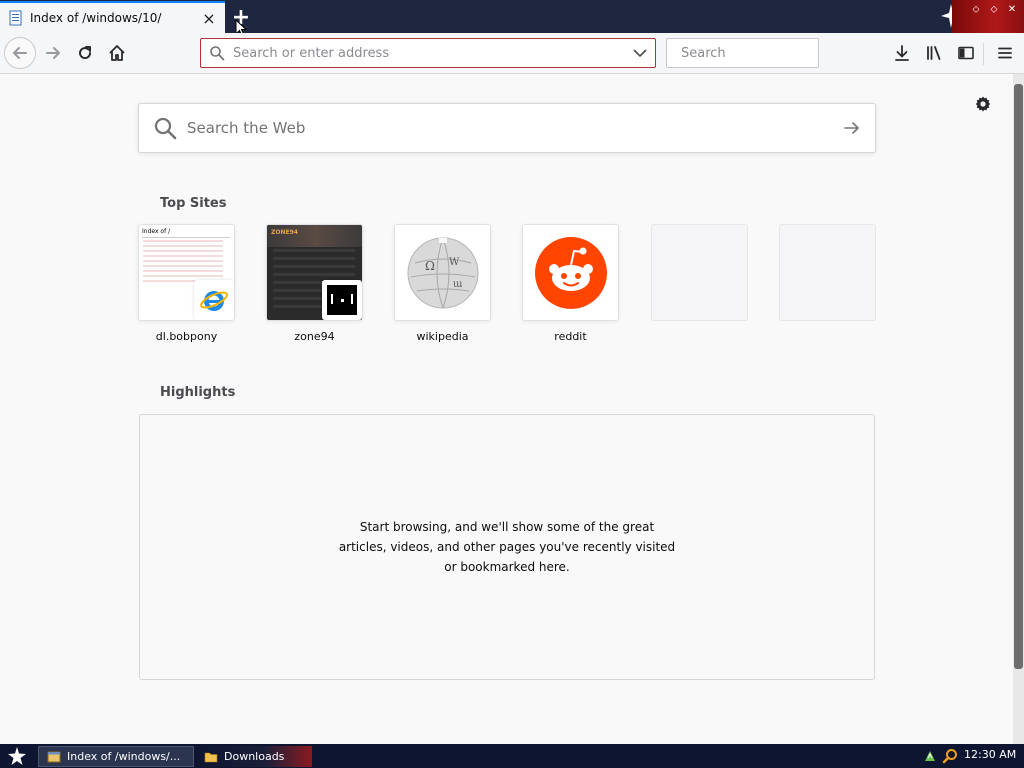  Describe the element at coordinates (211, 757) in the screenshot. I see `folder-icon` at that location.